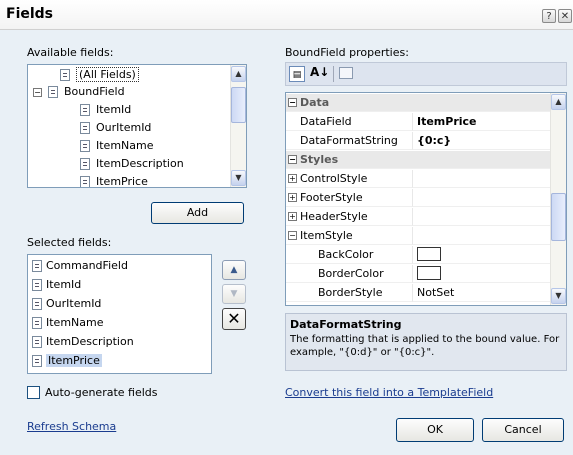 This screenshot has width=573, height=455. What do you see at coordinates (64, 284) in the screenshot?
I see `selected-field-label: ItemId` at bounding box center [64, 284].